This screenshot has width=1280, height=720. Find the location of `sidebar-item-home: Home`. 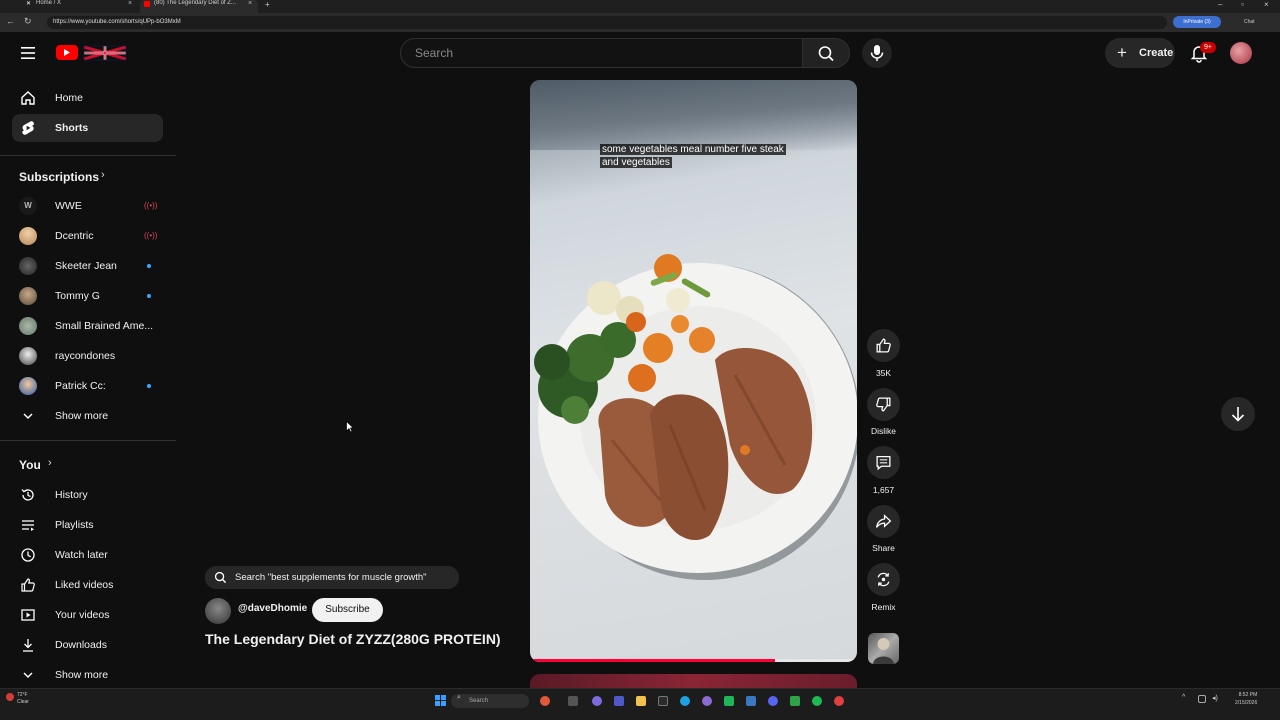

sidebar-item-home: Home is located at coordinates (87, 98).